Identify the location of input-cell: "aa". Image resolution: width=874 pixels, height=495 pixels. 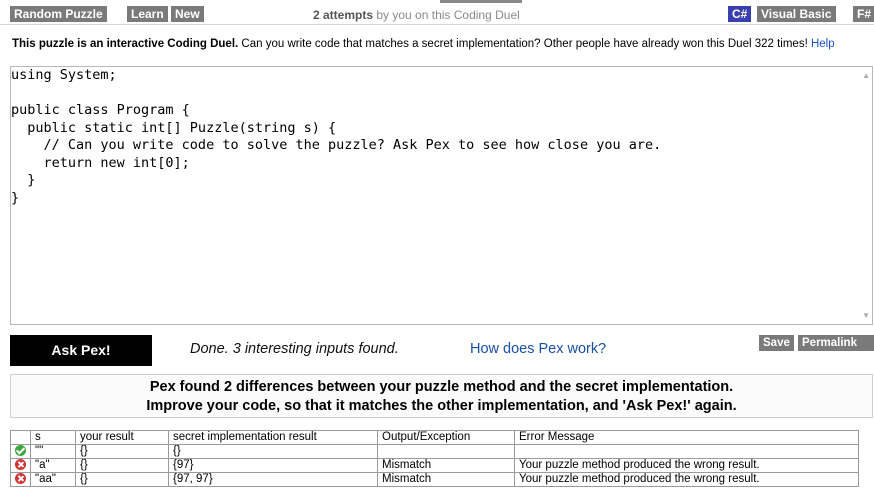
(53, 479).